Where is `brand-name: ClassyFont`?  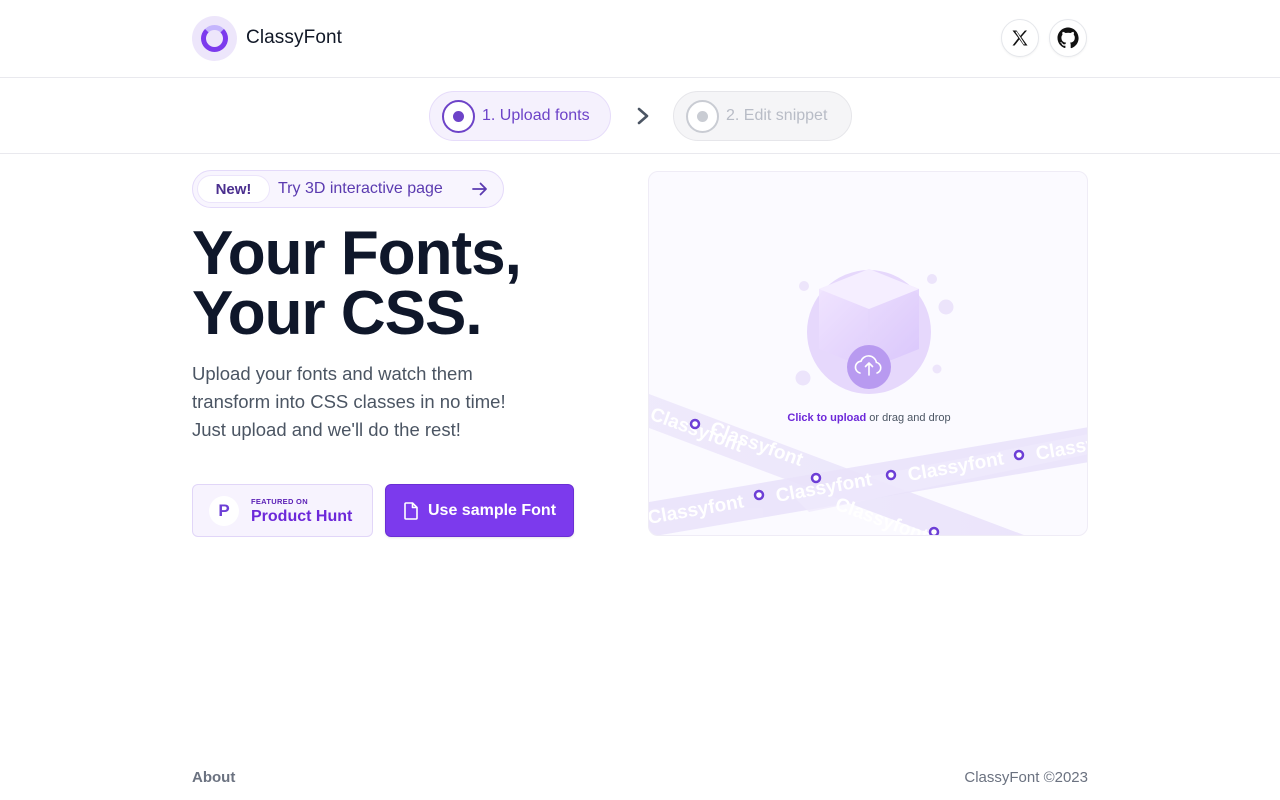 brand-name: ClassyFont is located at coordinates (294, 38).